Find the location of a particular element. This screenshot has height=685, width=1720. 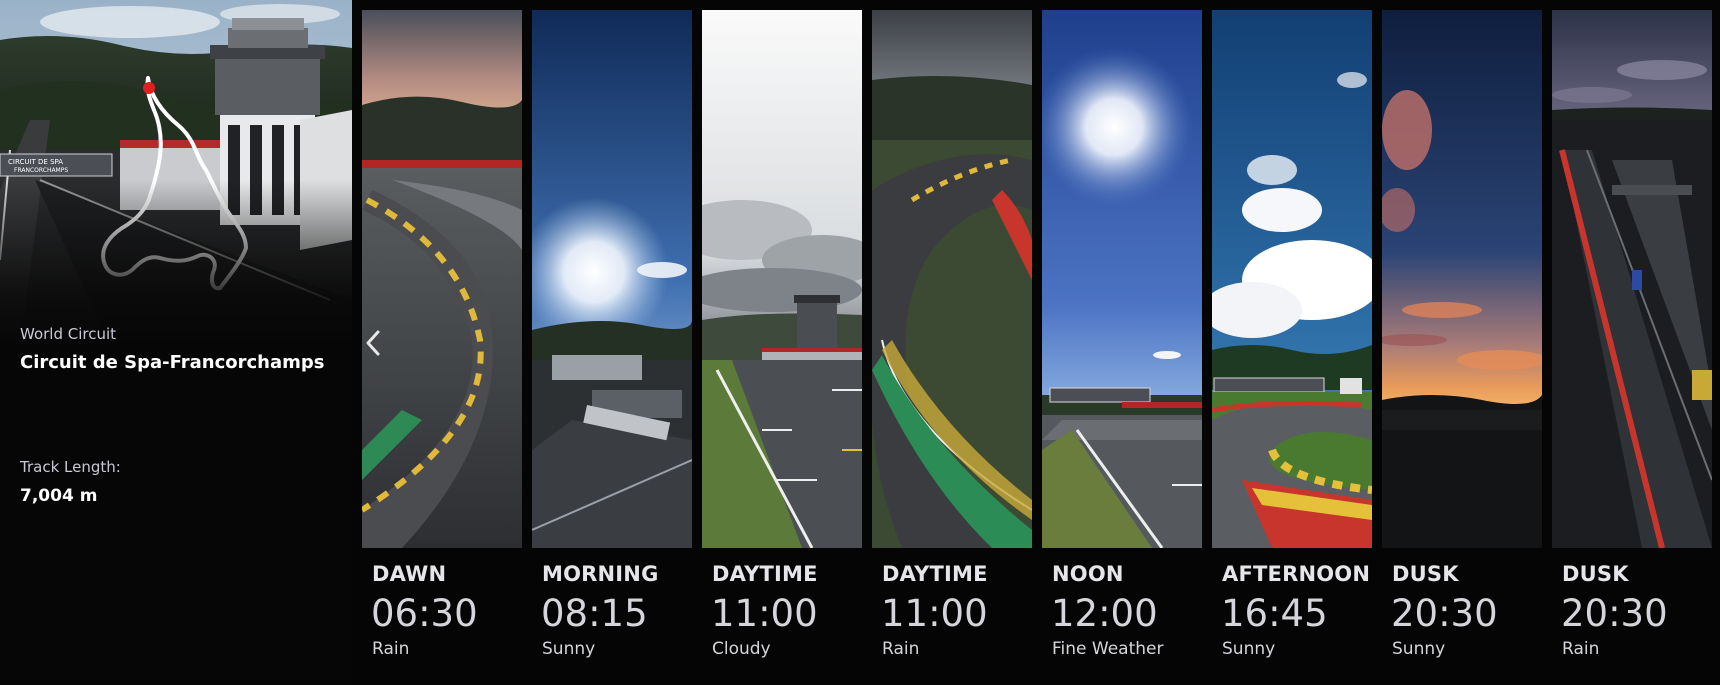

track-position-marker is located at coordinates (149, 88).